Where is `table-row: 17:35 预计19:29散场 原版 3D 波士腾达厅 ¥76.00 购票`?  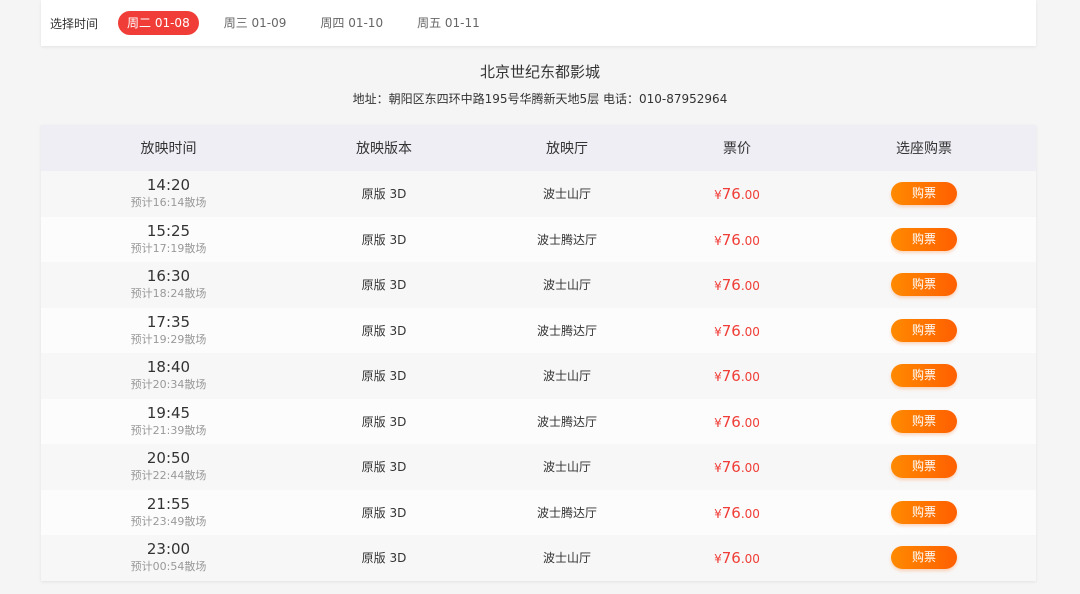 table-row: 17:35 预计19:29散场 原版 3D 波士腾达厅 ¥76.00 购票 is located at coordinates (538, 330).